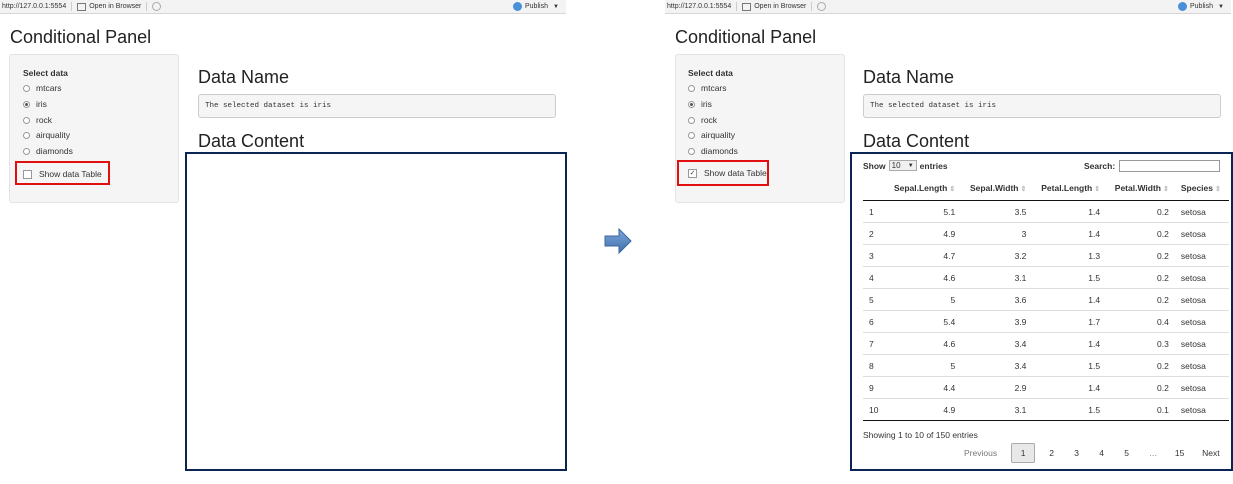 This screenshot has height=484, width=1233. What do you see at coordinates (709, 120) in the screenshot?
I see `radio-label: rock` at bounding box center [709, 120].